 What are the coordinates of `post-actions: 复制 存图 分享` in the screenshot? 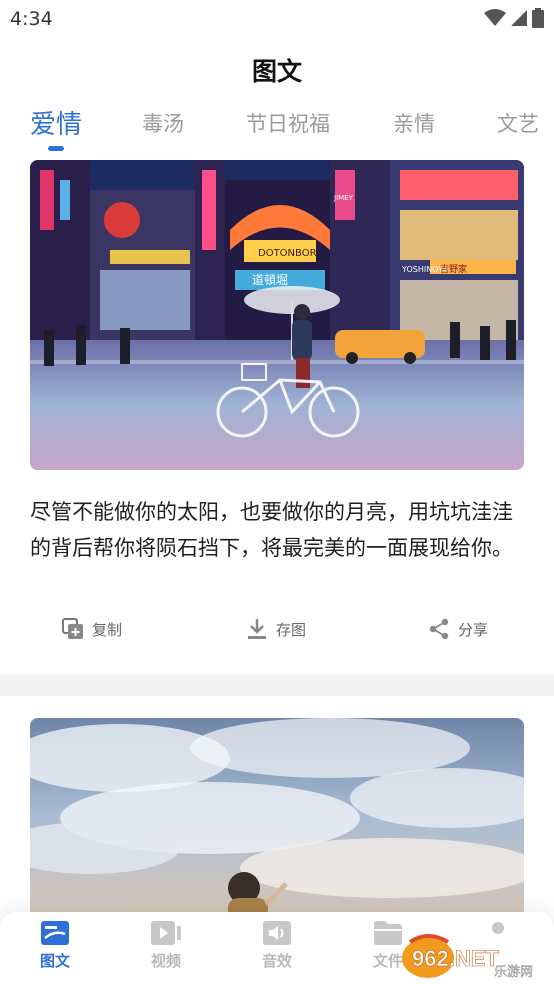 It's located at (277, 638).